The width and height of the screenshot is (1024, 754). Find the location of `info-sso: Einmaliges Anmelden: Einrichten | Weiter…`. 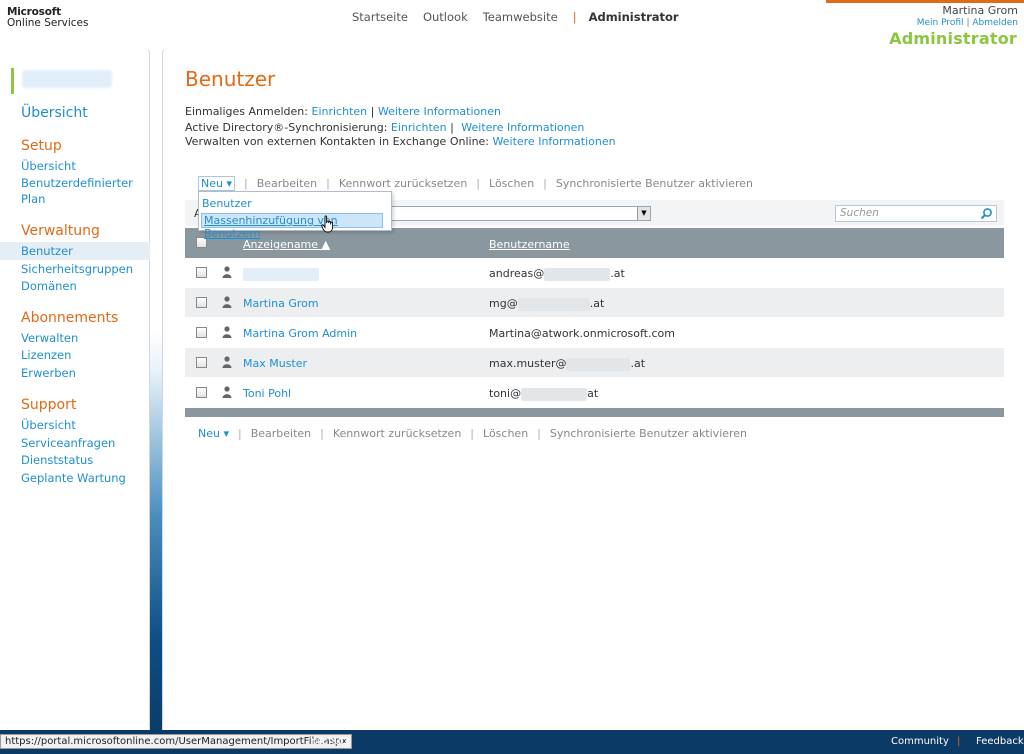

info-sso: Einmaliges Anmelden: Einrichten | Weiter… is located at coordinates (343, 111).